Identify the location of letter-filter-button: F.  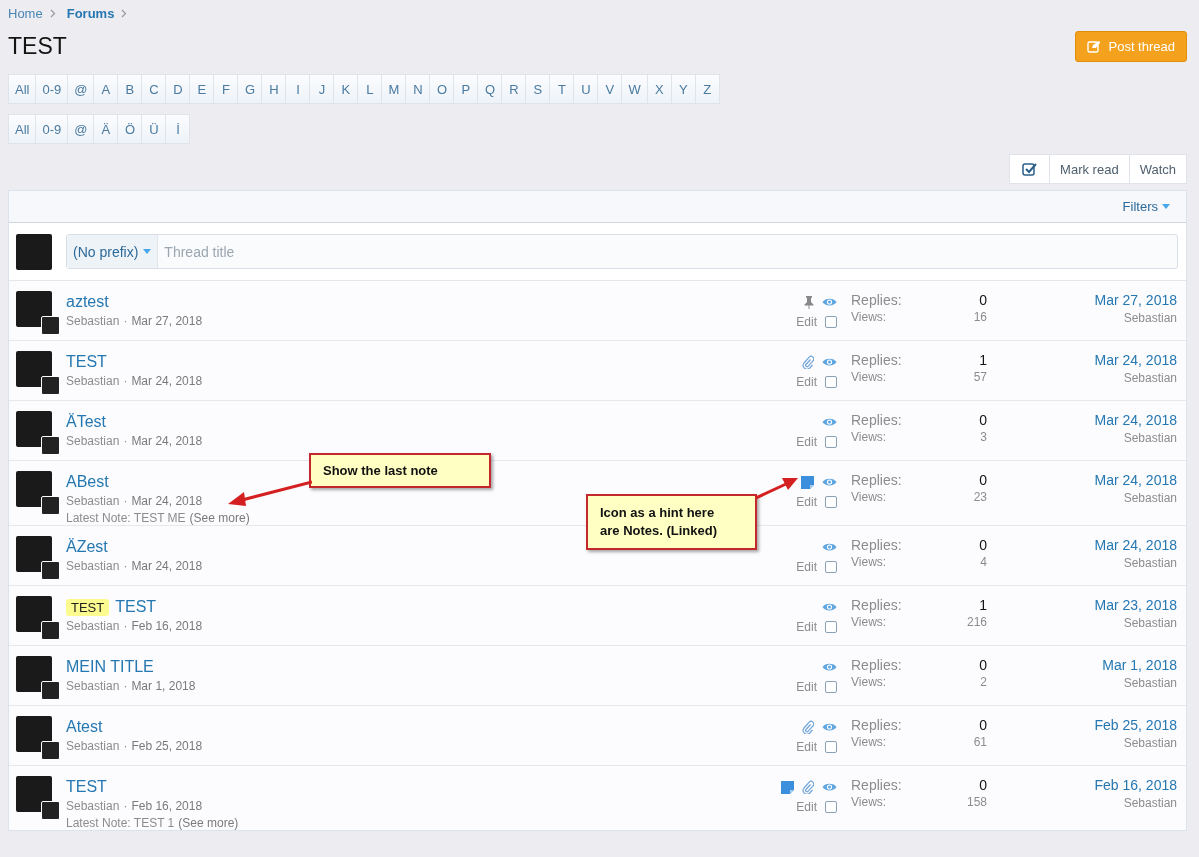
(226, 89).